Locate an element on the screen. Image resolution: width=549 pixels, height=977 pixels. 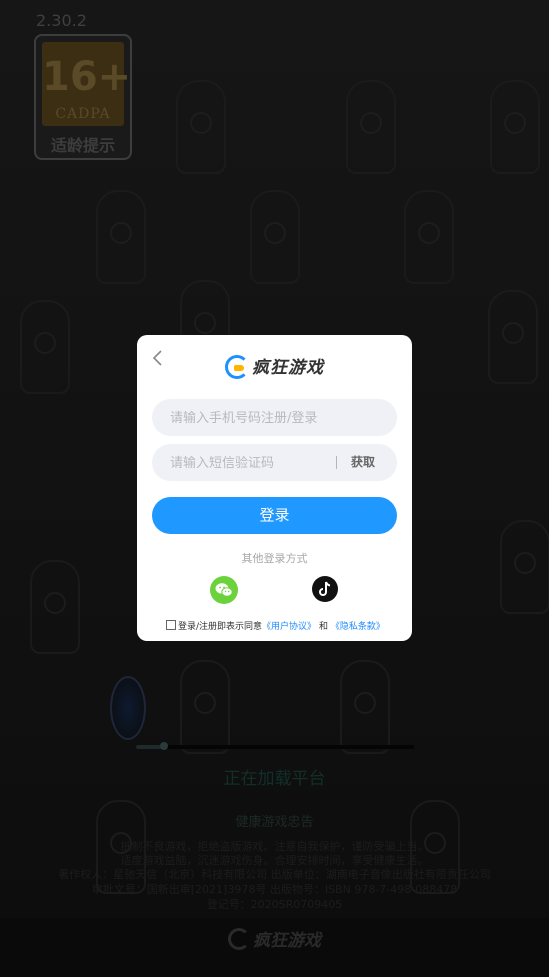
phone-field is located at coordinates (274, 418).